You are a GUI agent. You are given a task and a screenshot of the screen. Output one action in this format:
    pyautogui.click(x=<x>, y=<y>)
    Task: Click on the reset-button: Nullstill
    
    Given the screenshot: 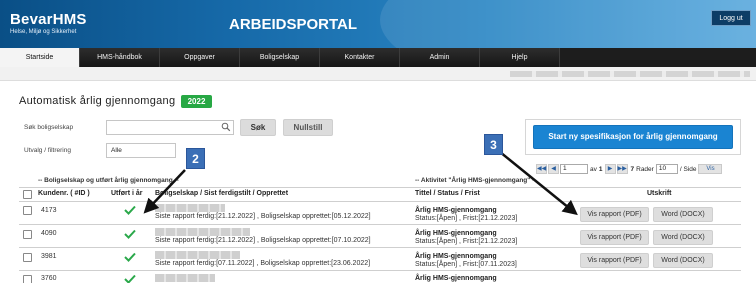 What is the action you would take?
    pyautogui.click(x=308, y=127)
    